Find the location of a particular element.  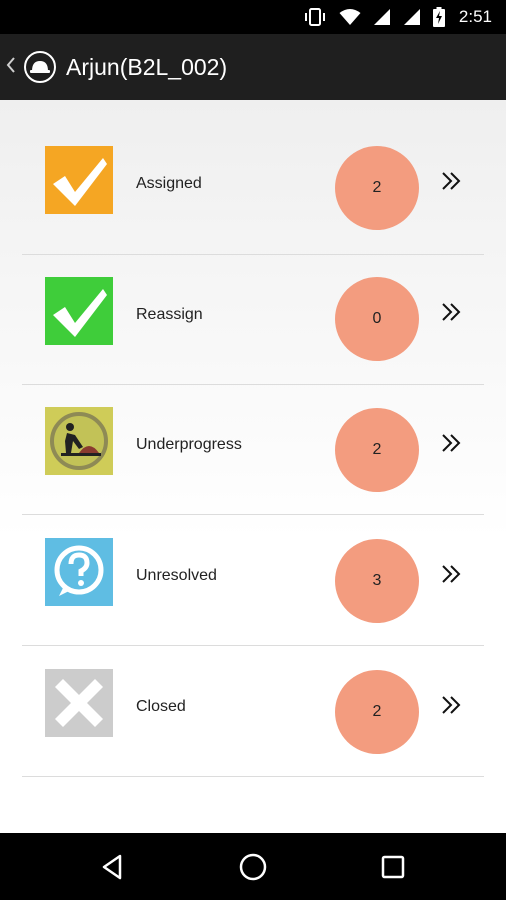

status-label: Underprogress is located at coordinates (189, 444).